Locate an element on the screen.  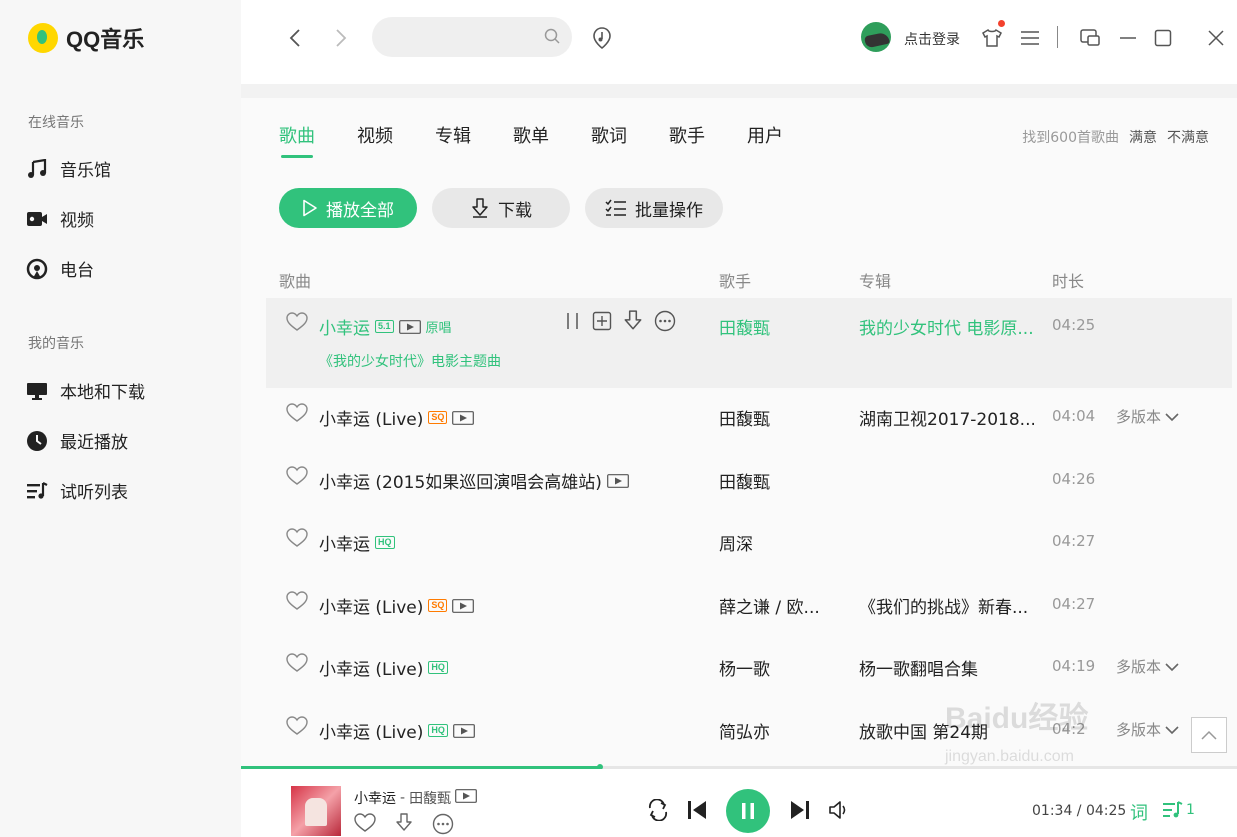
song-title-cell: 小幸运 (Live) HQ is located at coordinates (397, 730).